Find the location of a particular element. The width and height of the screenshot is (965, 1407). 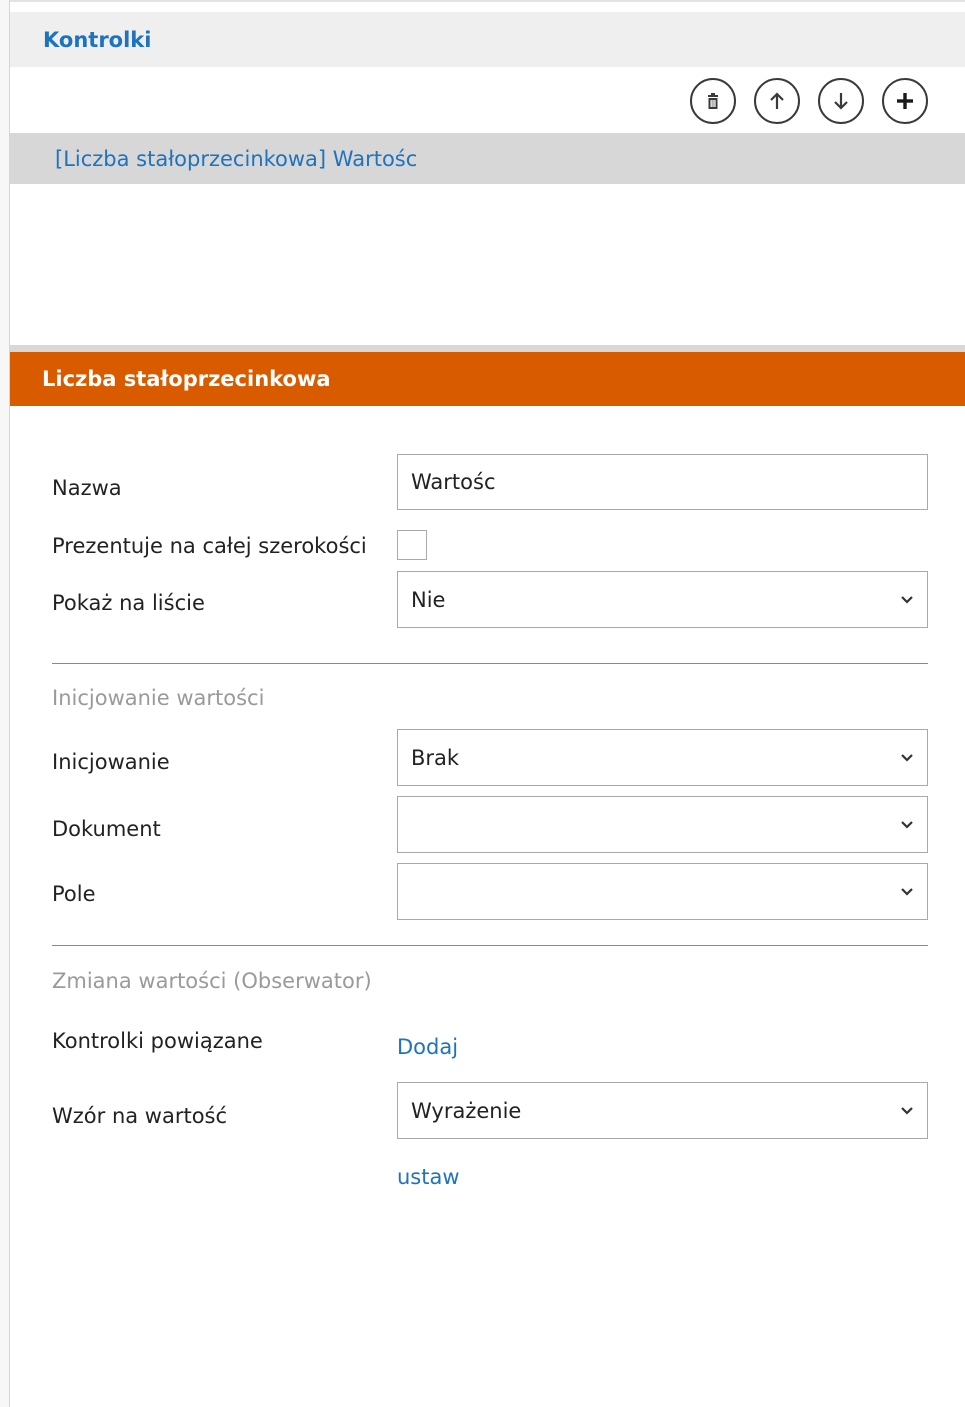

section-header: Liczba stałoprzecinkowa is located at coordinates (487, 379).